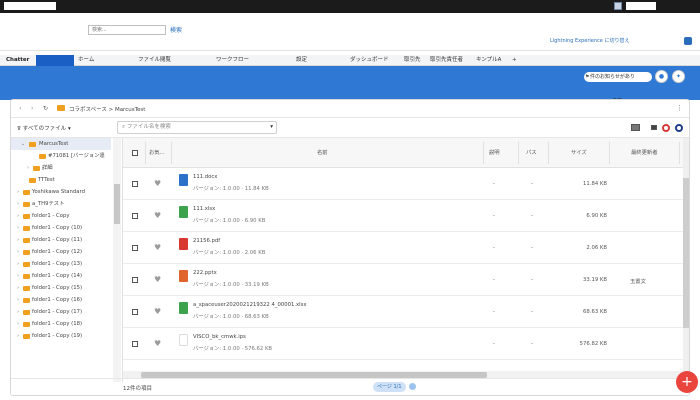 This screenshot has width=700, height=400. I want to click on recent-filter-icon, so click(679, 128).